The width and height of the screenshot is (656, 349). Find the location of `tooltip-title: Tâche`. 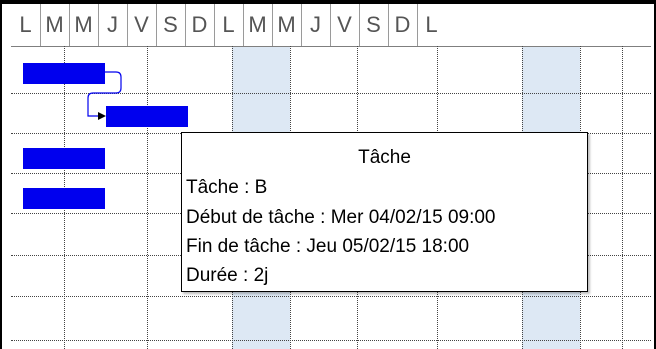

tooltip-title: Tâche is located at coordinates (384, 157).